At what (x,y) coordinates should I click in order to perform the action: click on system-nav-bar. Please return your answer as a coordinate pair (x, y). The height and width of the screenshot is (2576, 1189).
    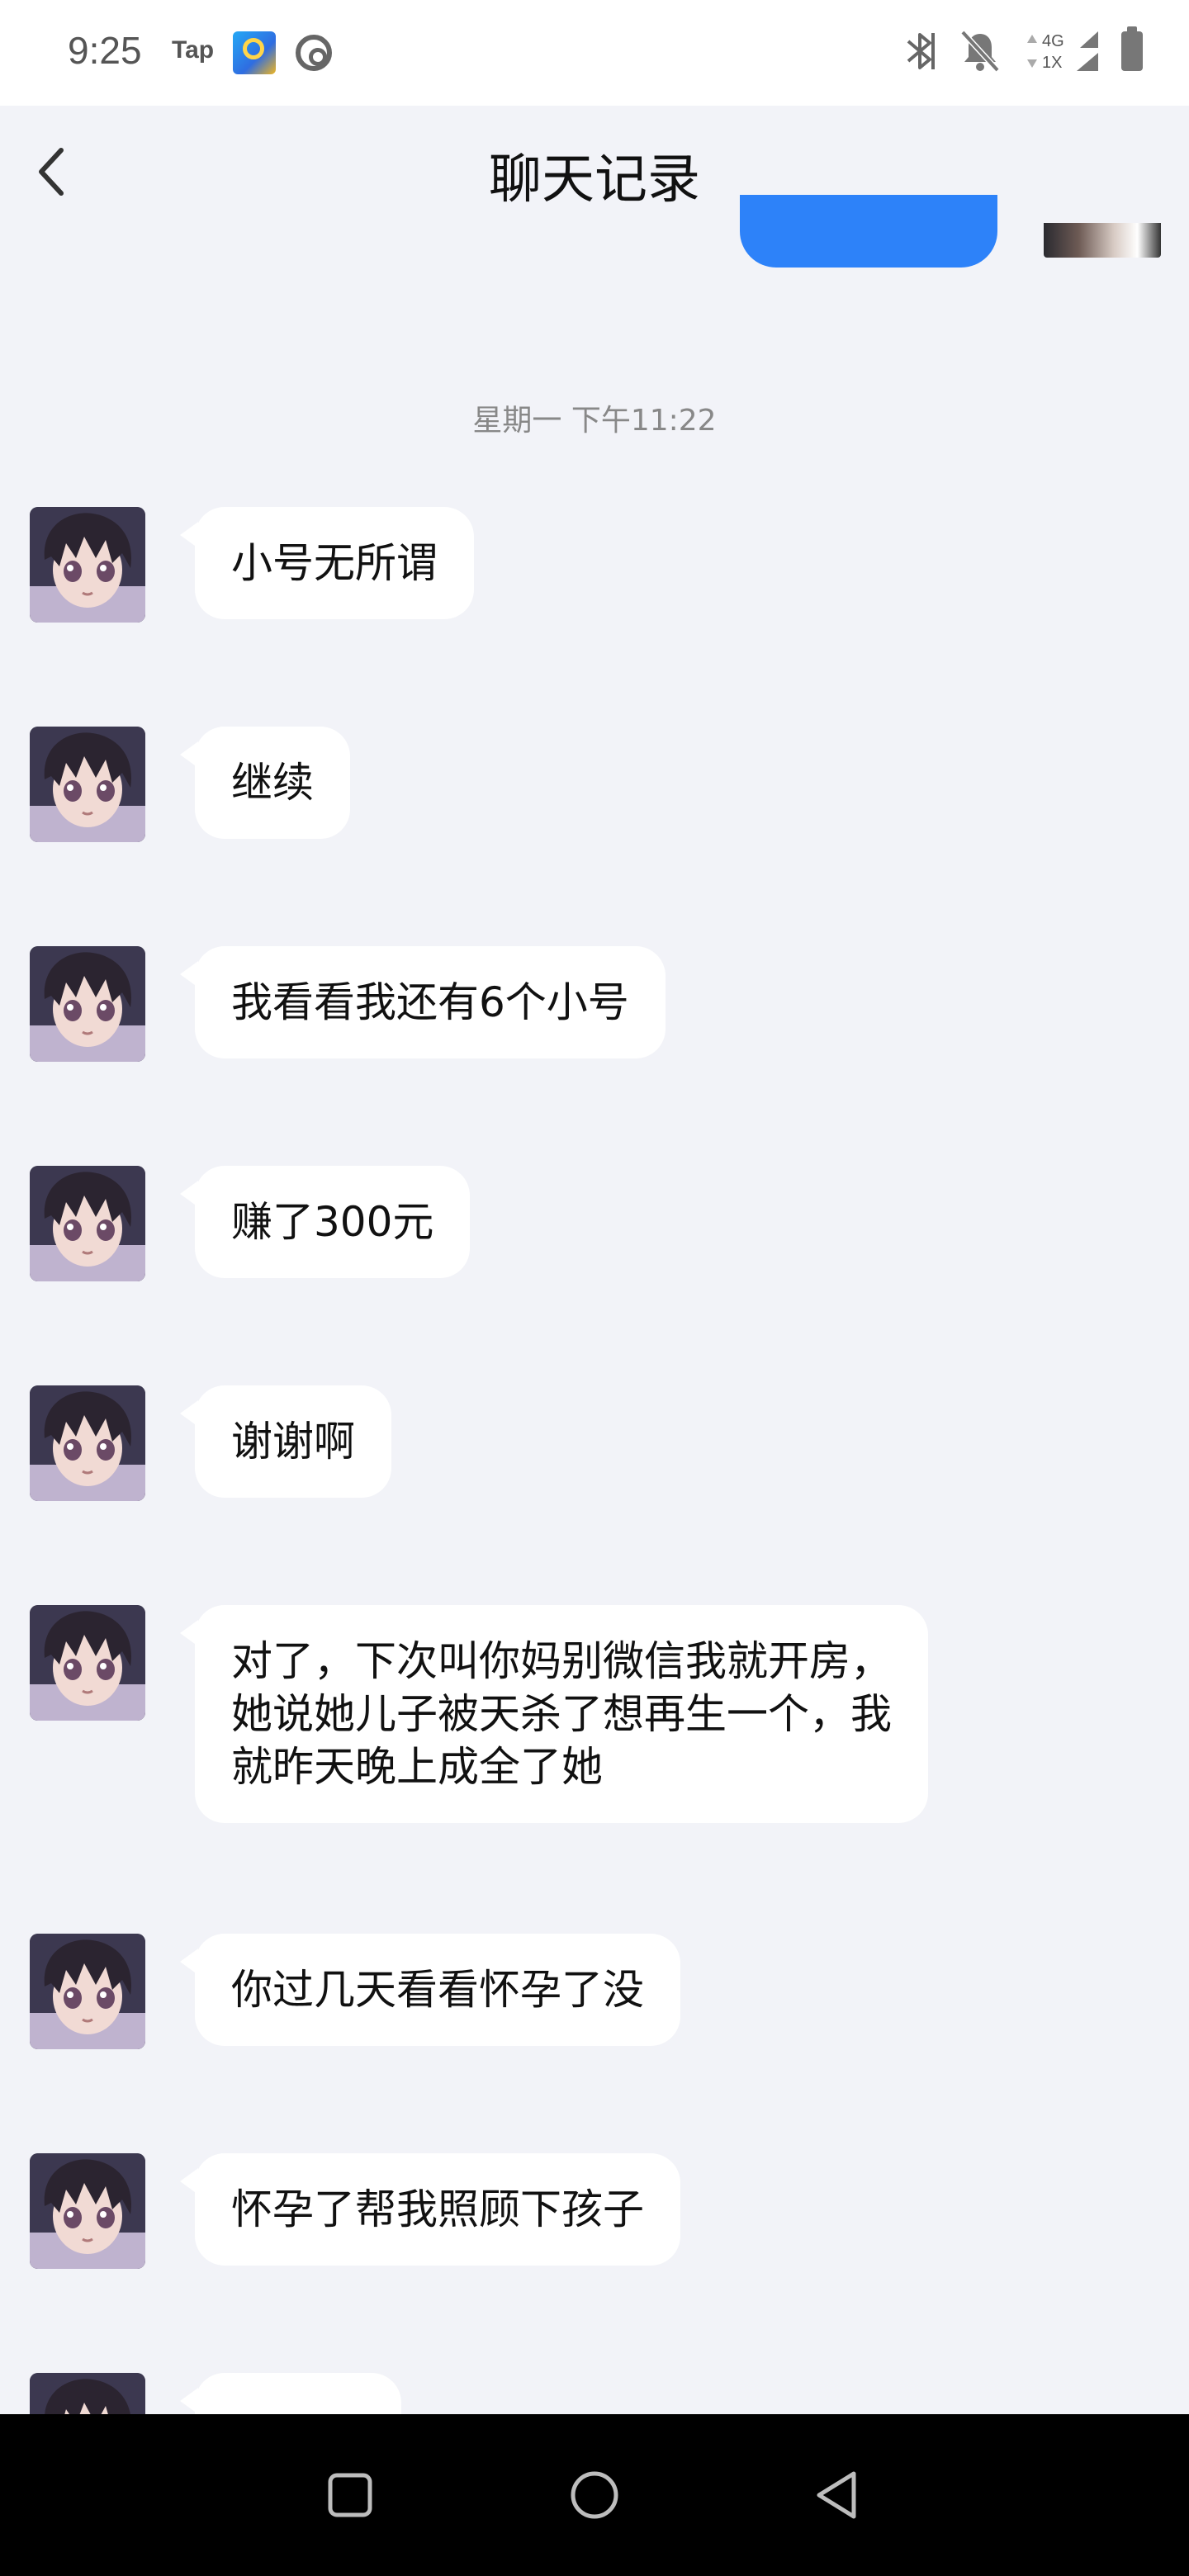
    Looking at the image, I should click on (594, 2495).